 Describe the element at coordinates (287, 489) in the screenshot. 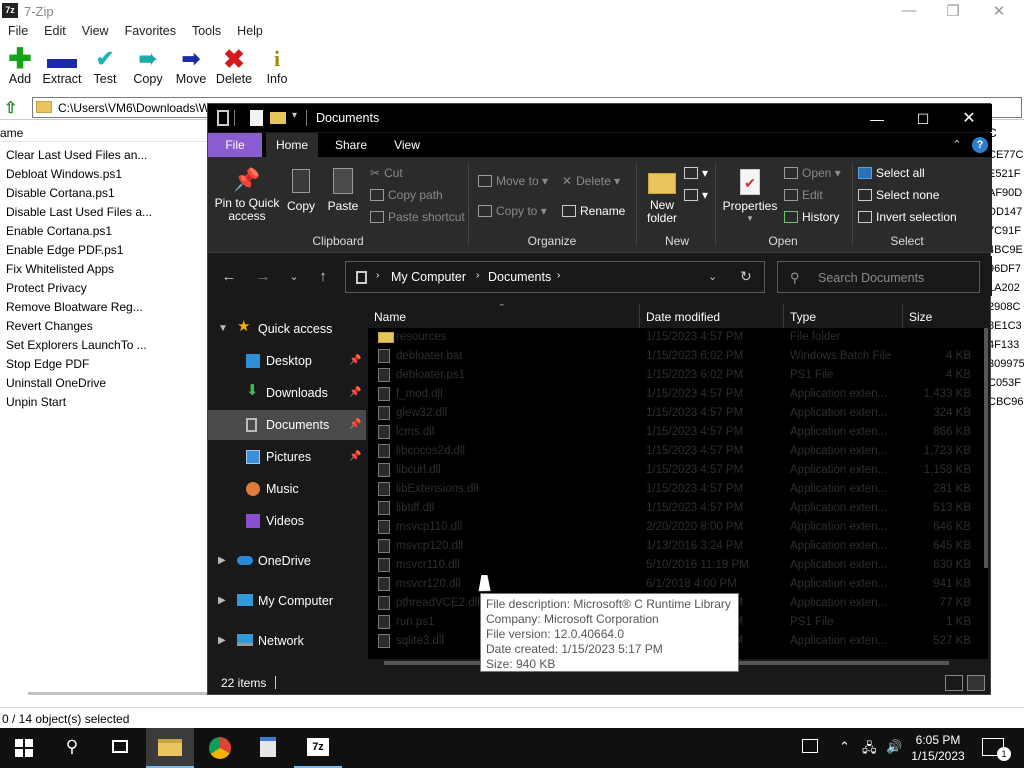

I see `nav-item-music: Music` at that location.